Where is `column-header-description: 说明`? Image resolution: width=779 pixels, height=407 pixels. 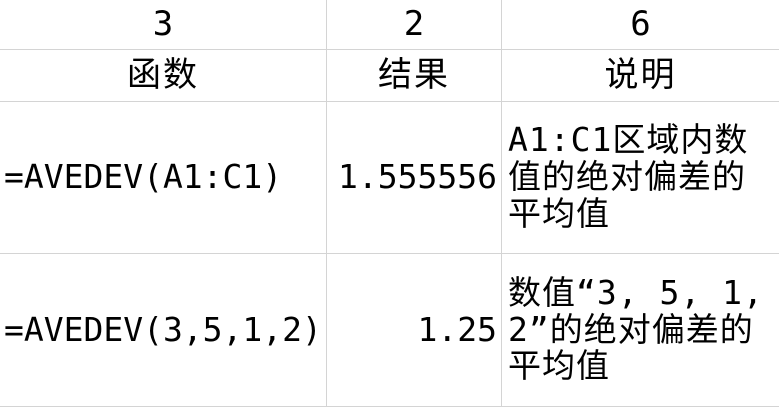 column-header-description: 说明 is located at coordinates (640, 75).